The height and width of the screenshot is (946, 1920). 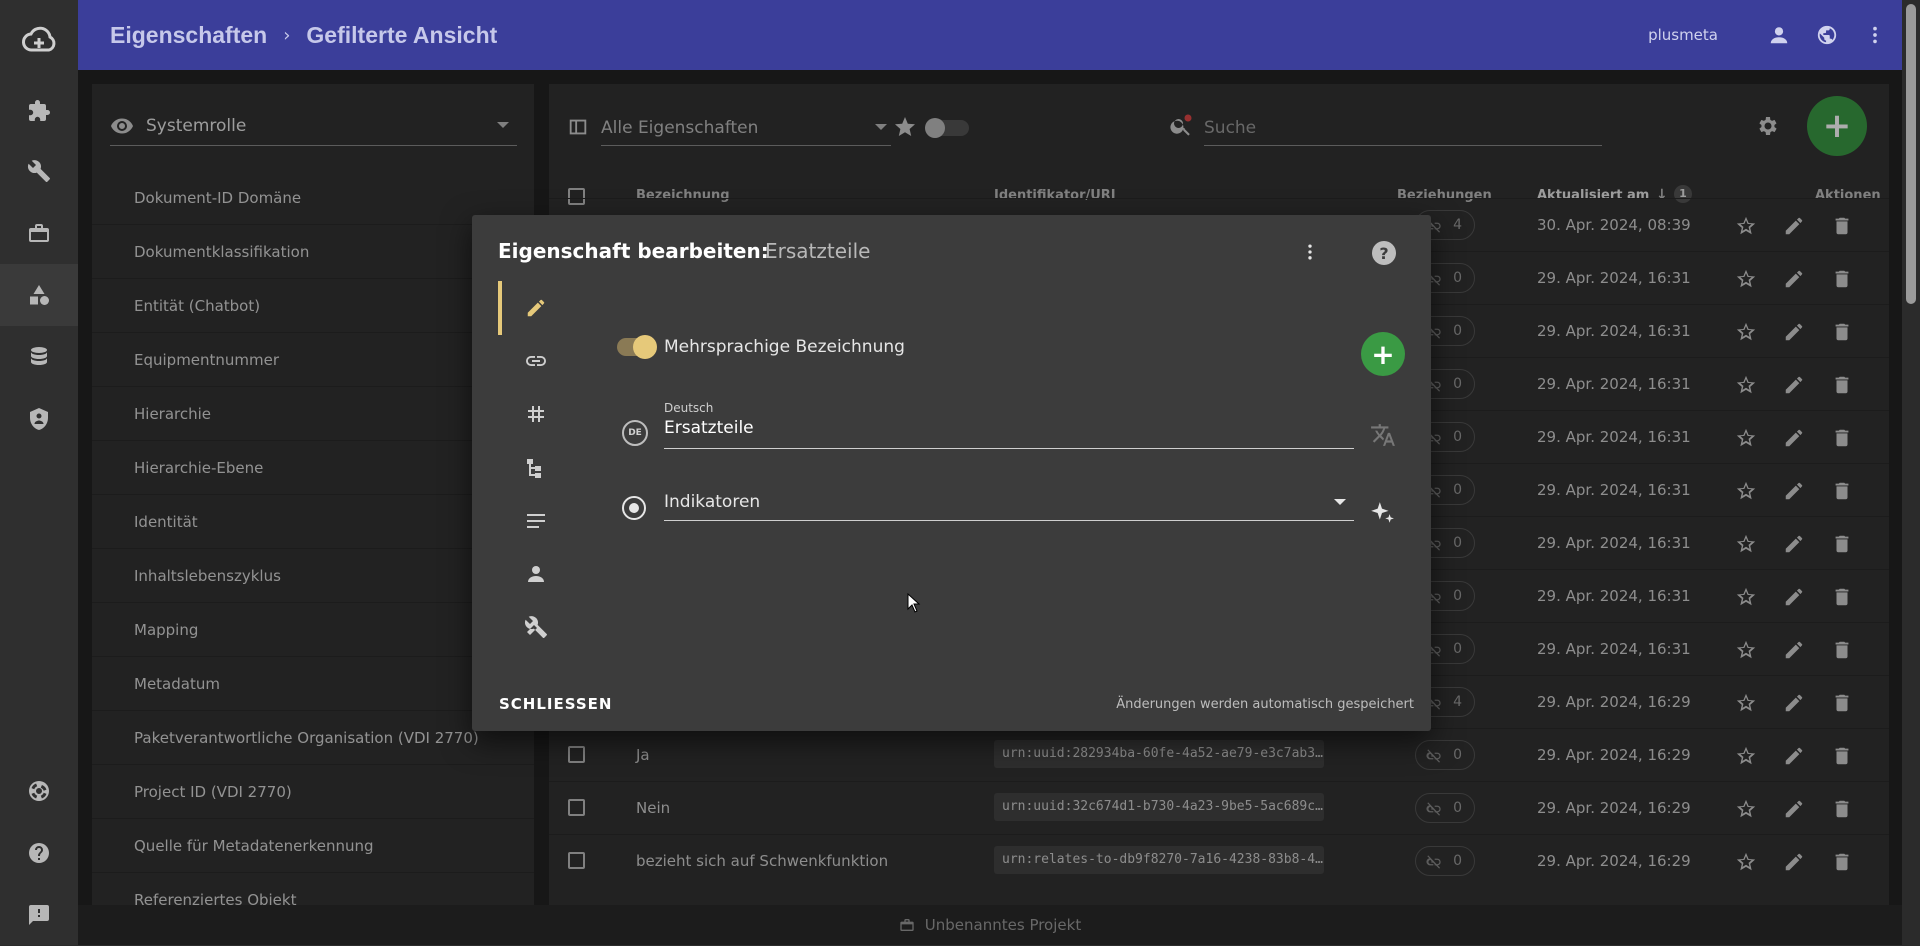 I want to click on support-icon, so click(x=39, y=791).